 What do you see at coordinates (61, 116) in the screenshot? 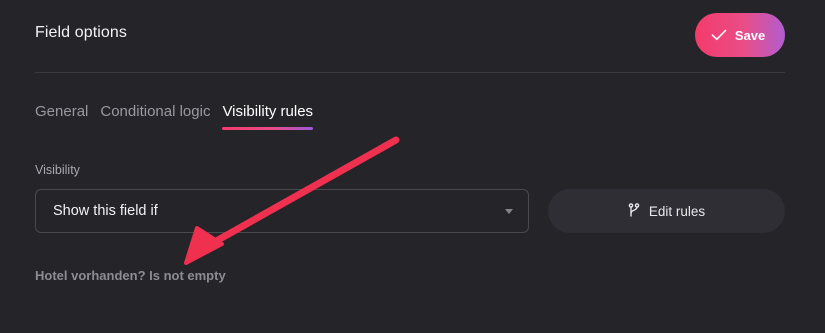
I see `tab-general: General` at bounding box center [61, 116].